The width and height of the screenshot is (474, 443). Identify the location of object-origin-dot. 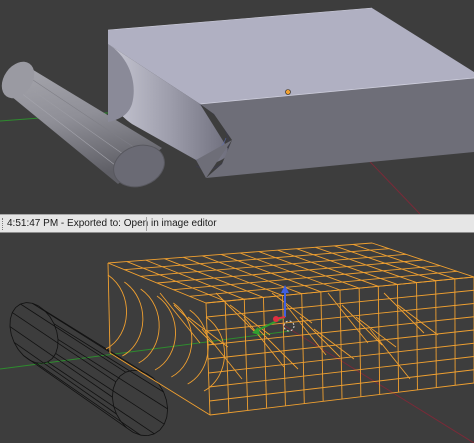
(288, 92).